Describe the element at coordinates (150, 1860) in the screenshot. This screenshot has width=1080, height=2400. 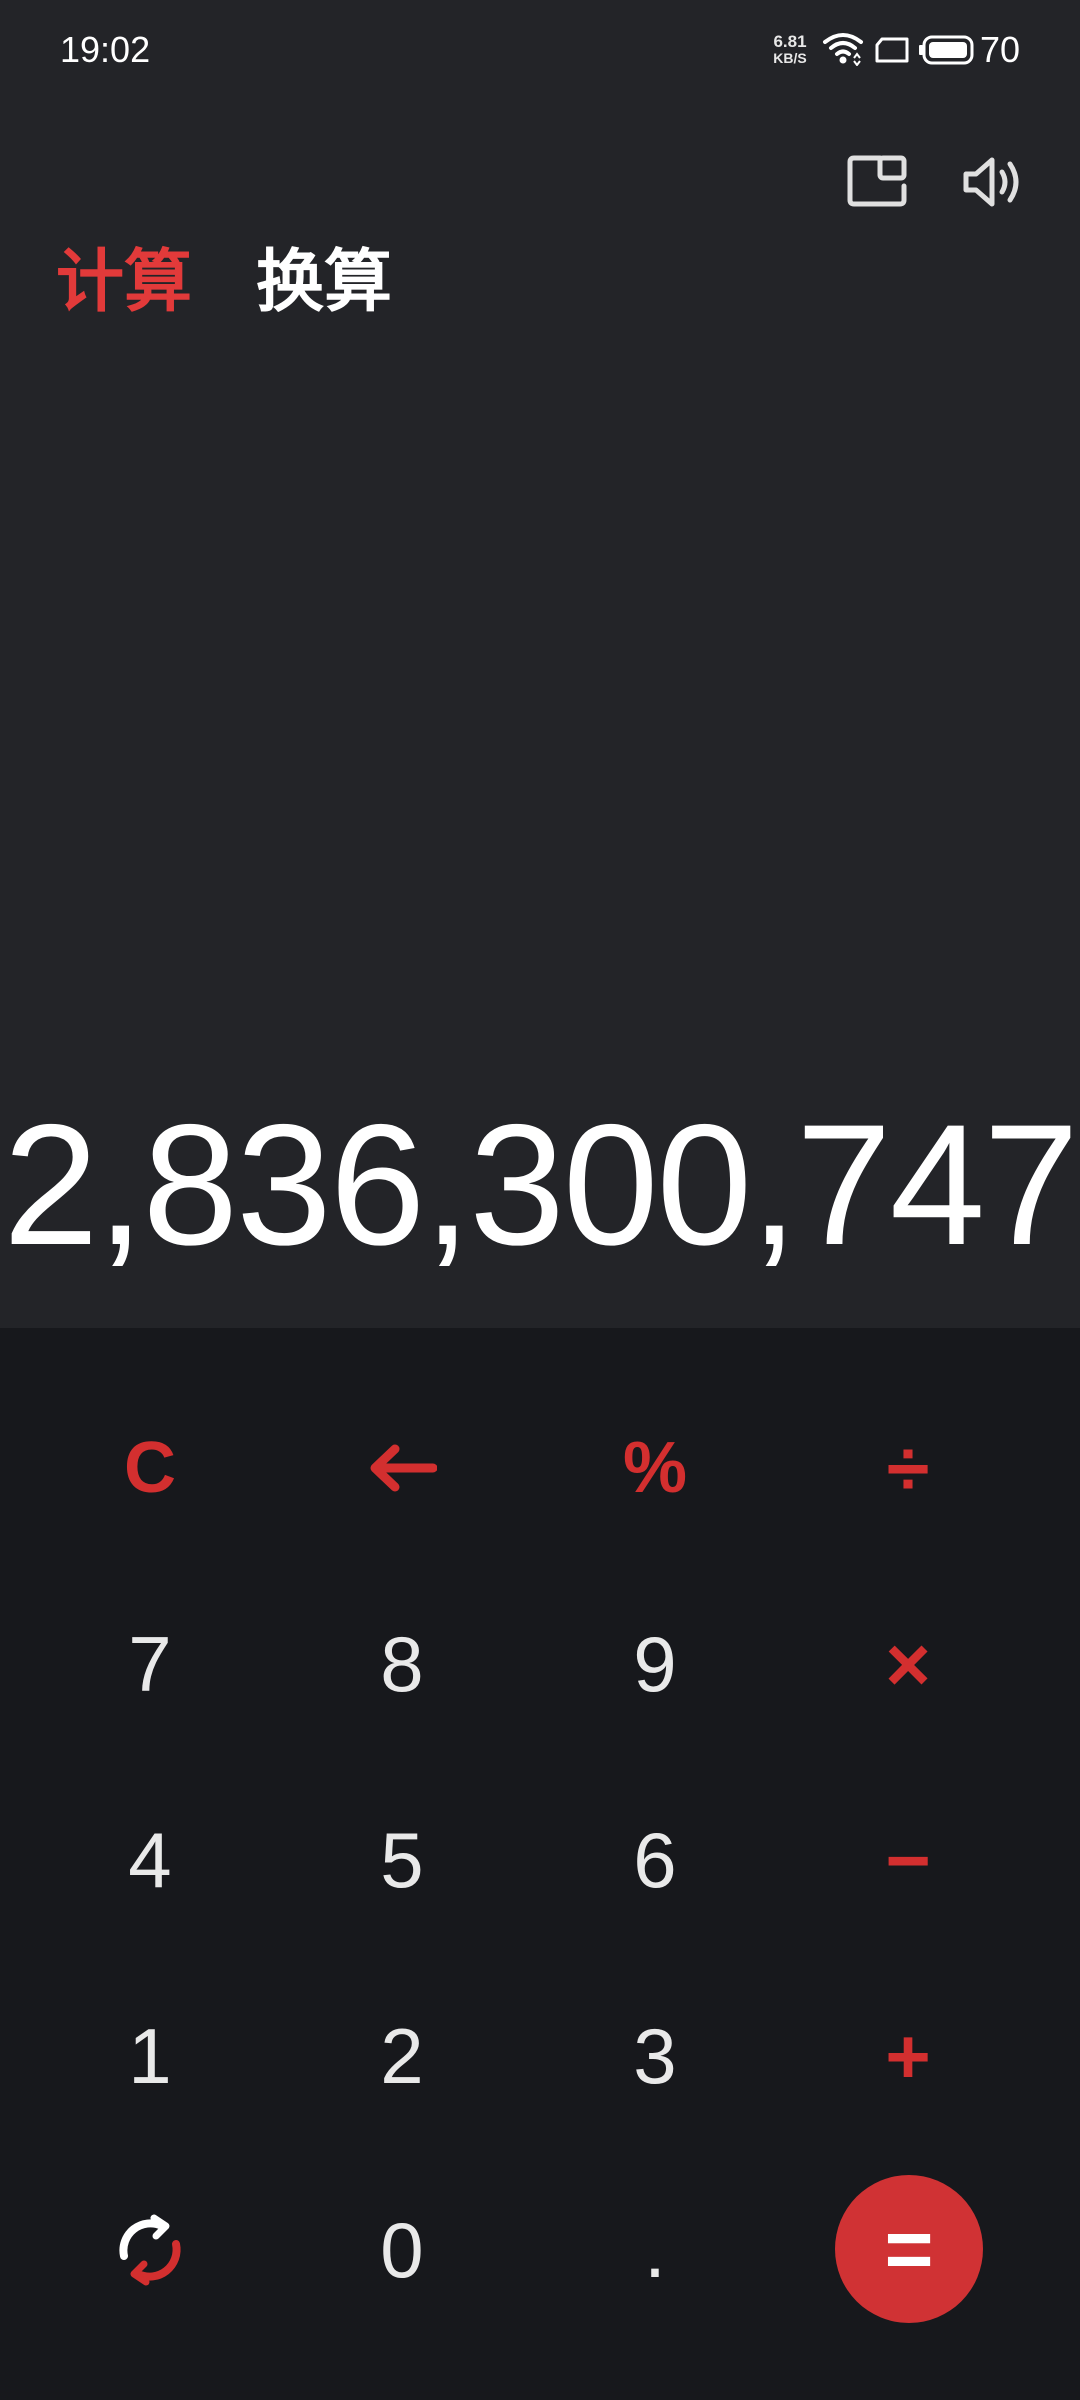
I see `digit-4-button: 4` at that location.